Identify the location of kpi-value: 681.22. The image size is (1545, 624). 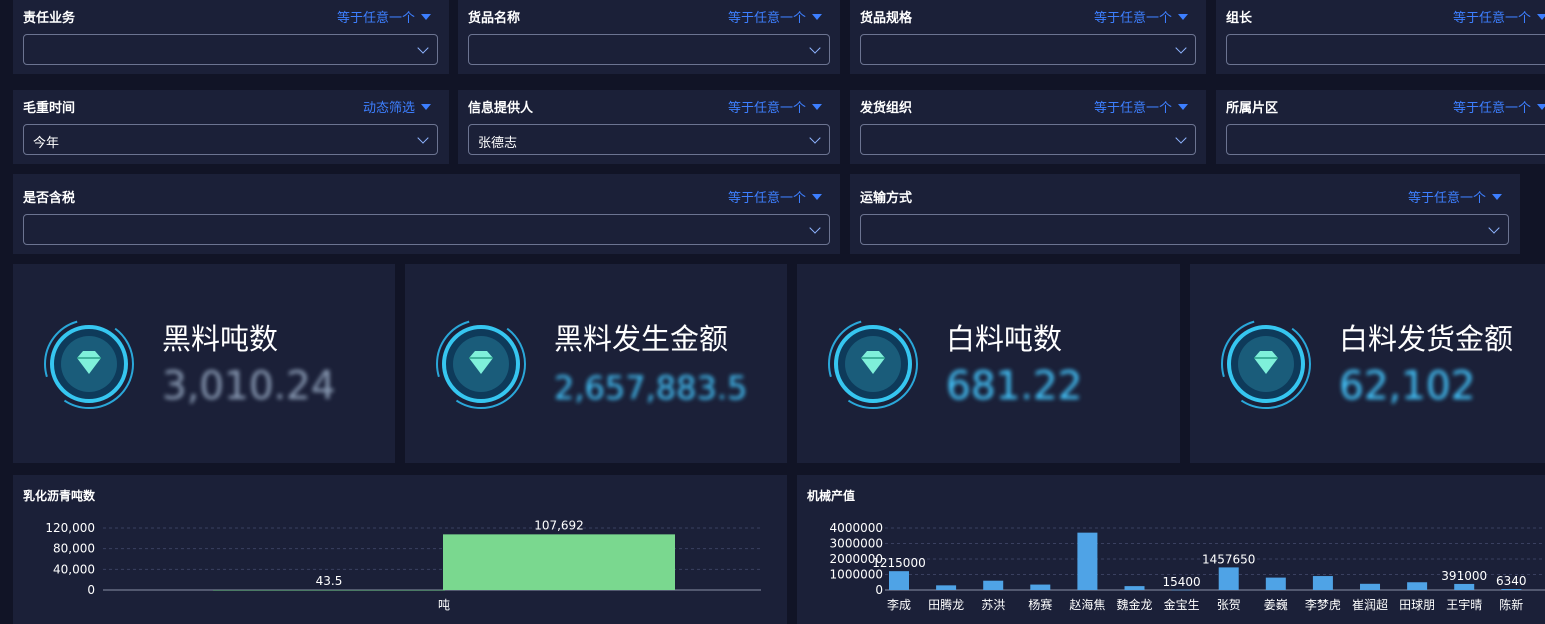
(1014, 386).